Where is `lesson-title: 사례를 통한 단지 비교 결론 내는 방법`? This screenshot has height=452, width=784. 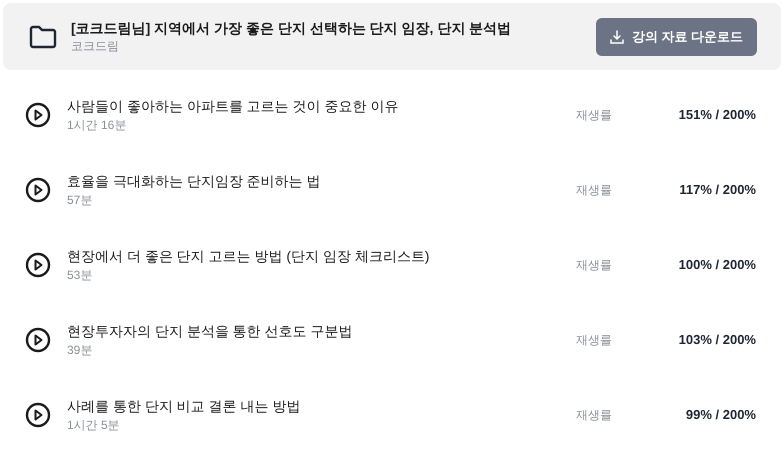
lesson-title: 사례를 통한 단지 비교 결론 내는 방법 is located at coordinates (321, 406).